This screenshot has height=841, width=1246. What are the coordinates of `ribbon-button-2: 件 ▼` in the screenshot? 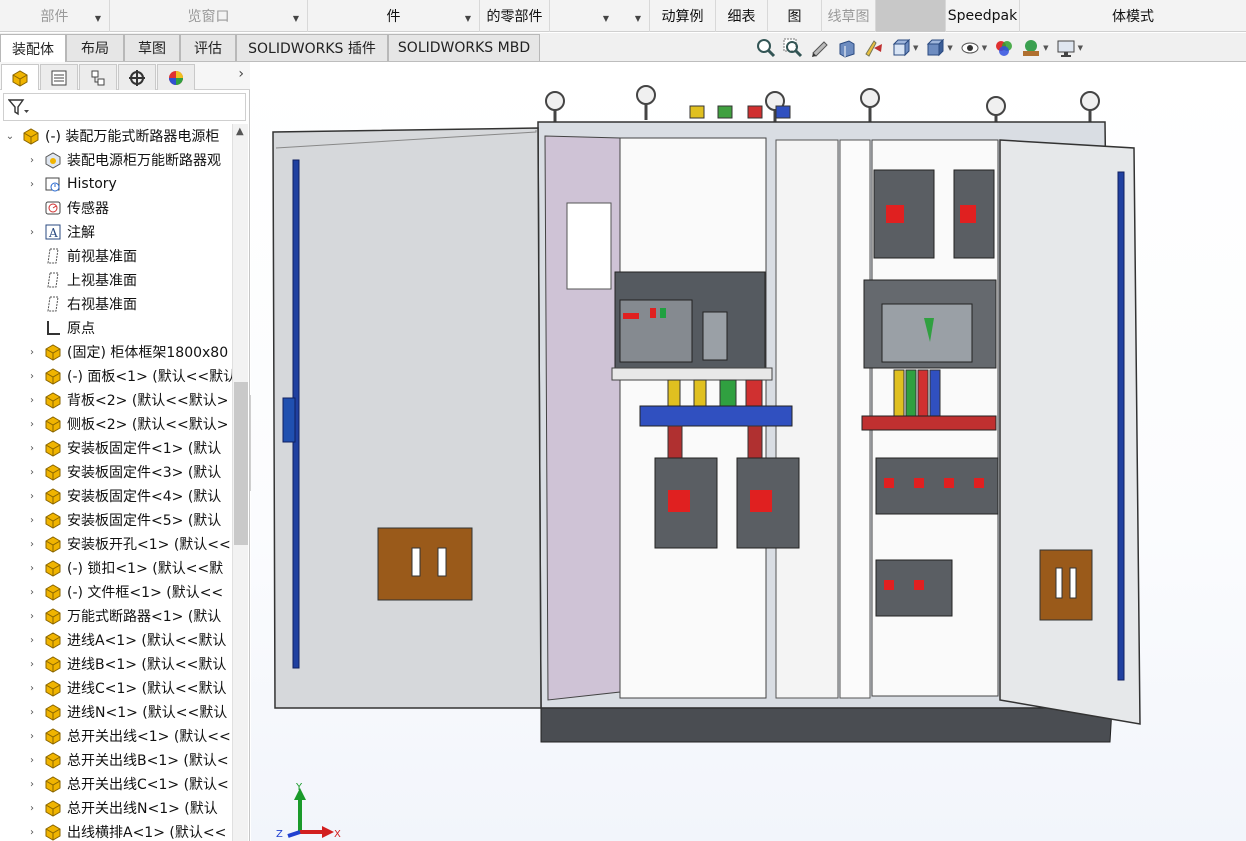 It's located at (394, 16).